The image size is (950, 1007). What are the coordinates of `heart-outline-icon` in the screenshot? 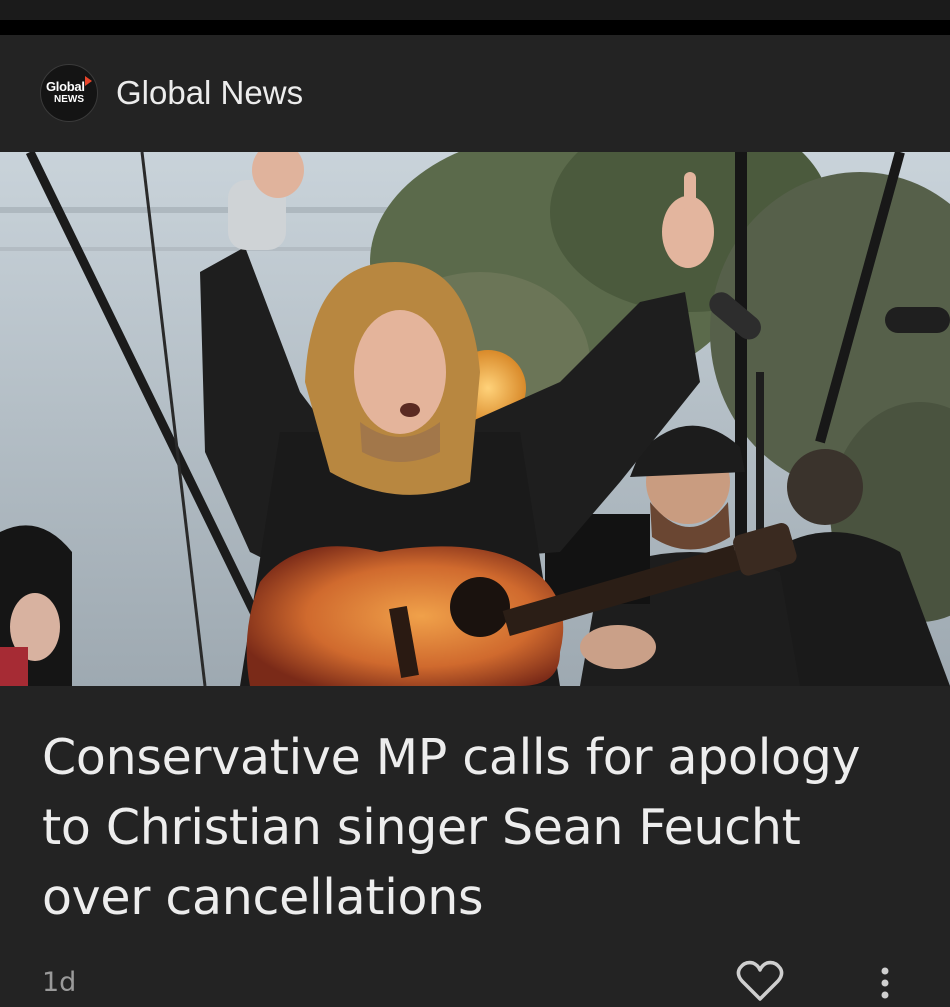 It's located at (760, 980).